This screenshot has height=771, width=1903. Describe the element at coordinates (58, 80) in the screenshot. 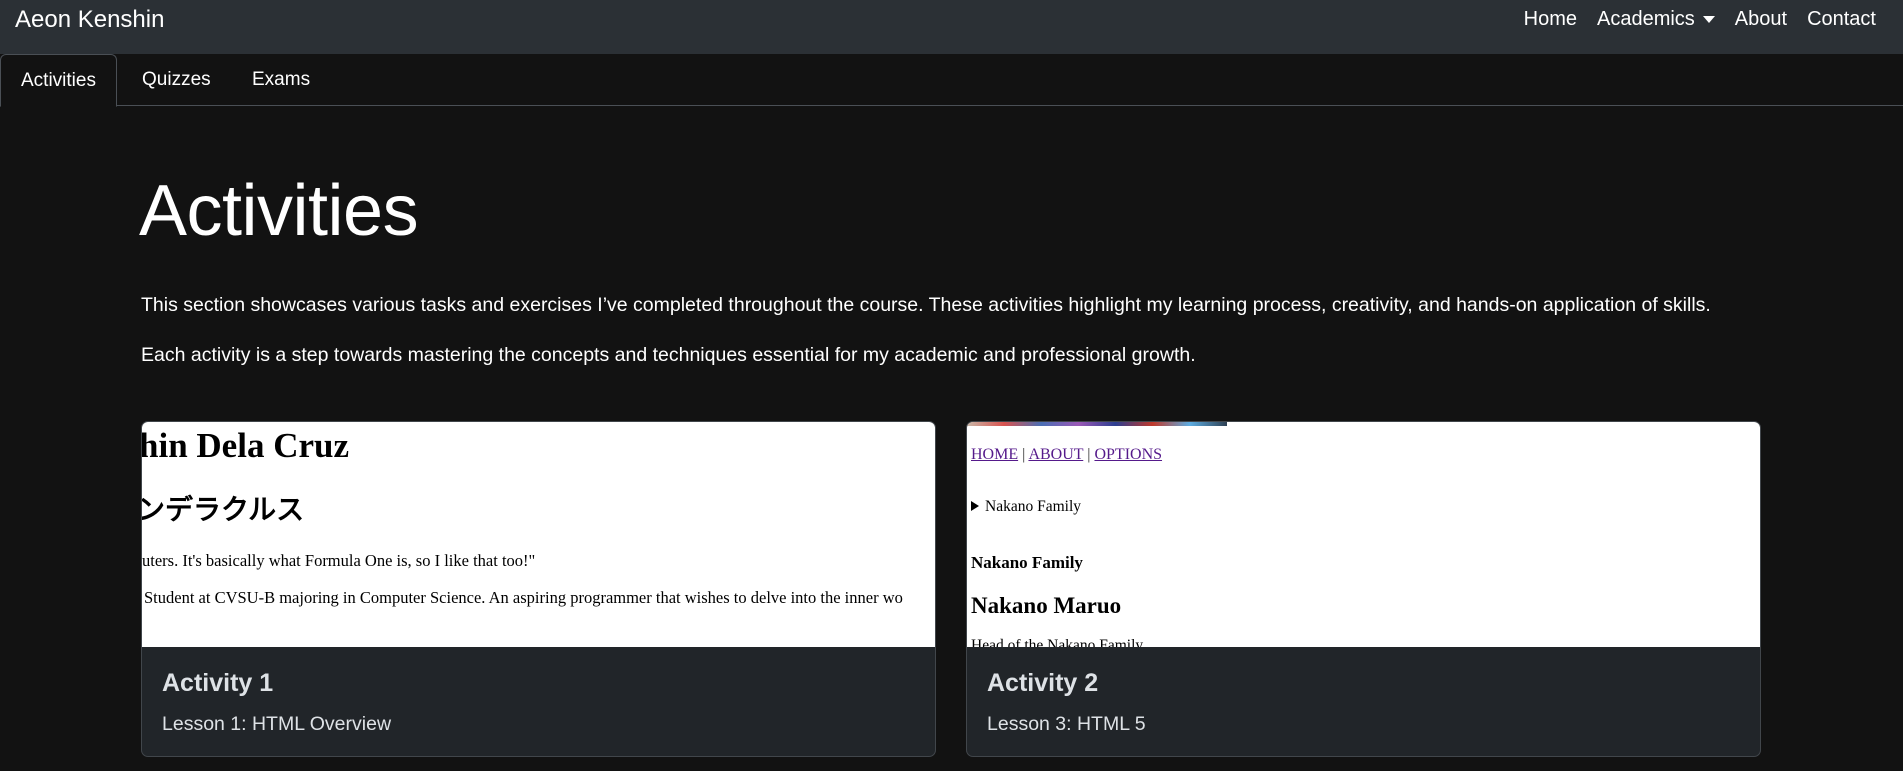

I see `tab-activities: Activities` at that location.